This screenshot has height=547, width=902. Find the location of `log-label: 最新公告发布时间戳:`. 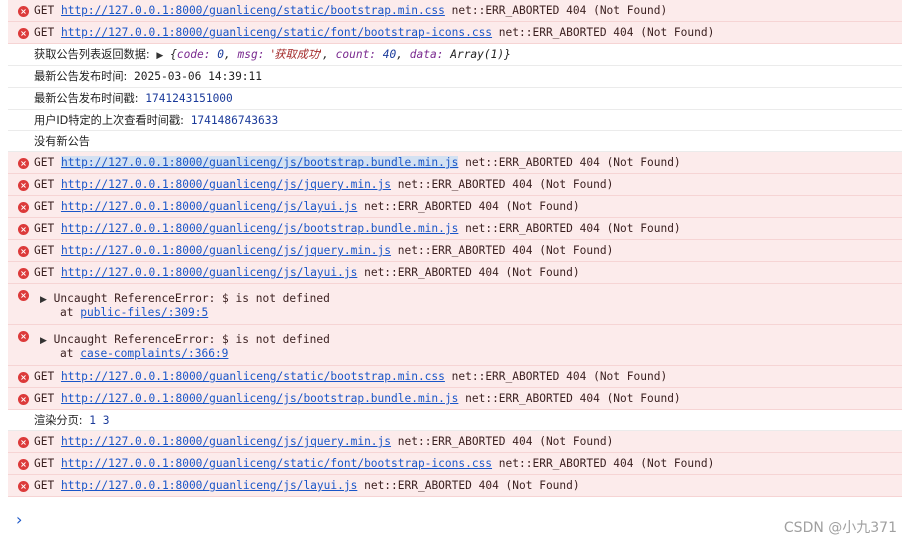

log-label: 最新公告发布时间戳: is located at coordinates (86, 98).